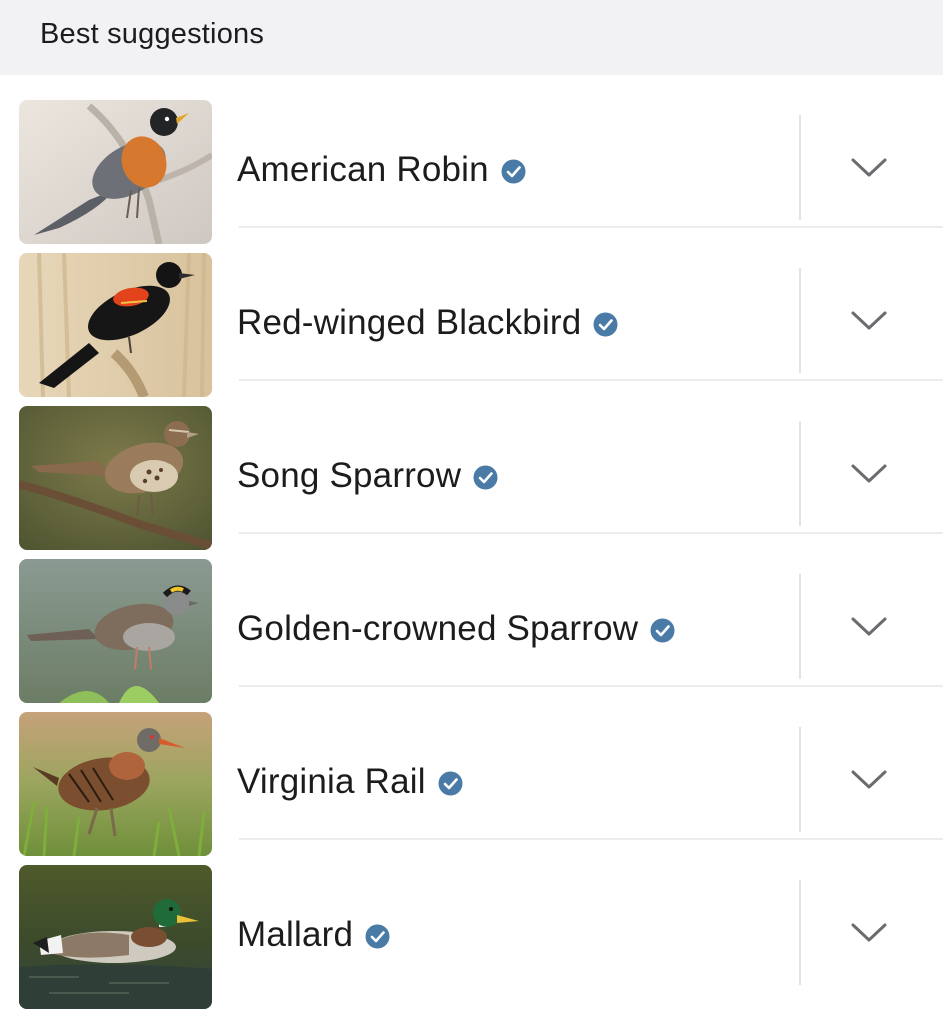  What do you see at coordinates (115, 784) in the screenshot?
I see `virginia-rail-photo` at bounding box center [115, 784].